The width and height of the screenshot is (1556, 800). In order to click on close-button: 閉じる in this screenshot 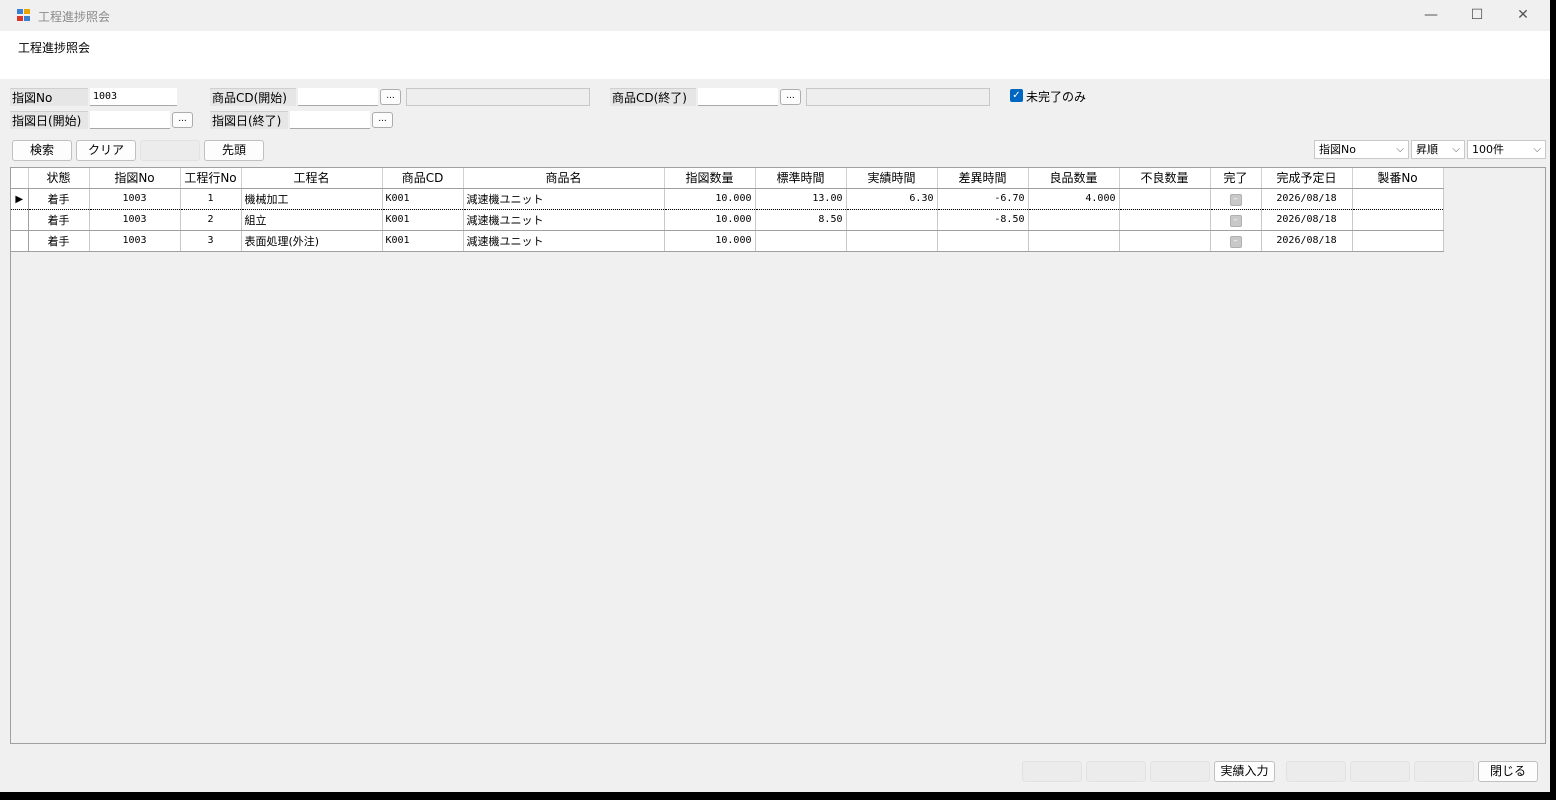, I will do `click(1508, 771)`.